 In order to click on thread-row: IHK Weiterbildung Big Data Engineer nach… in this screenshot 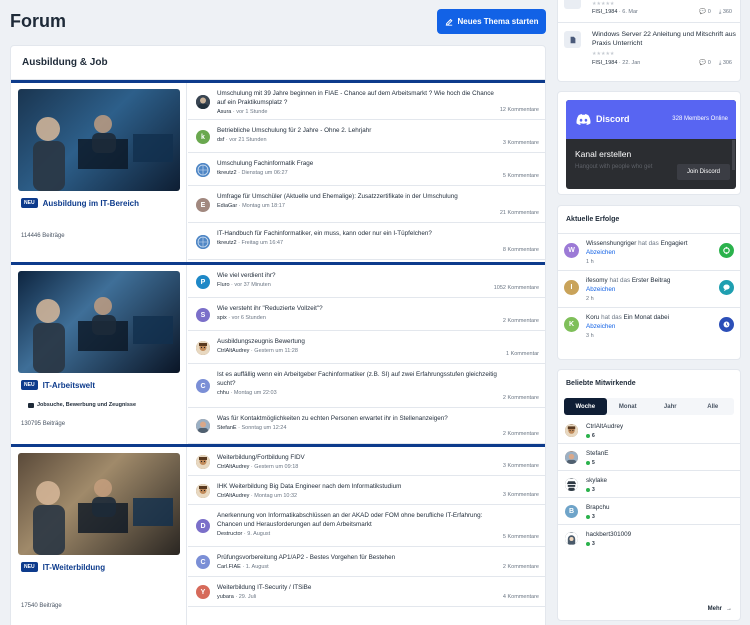, I will do `click(366, 490)`.